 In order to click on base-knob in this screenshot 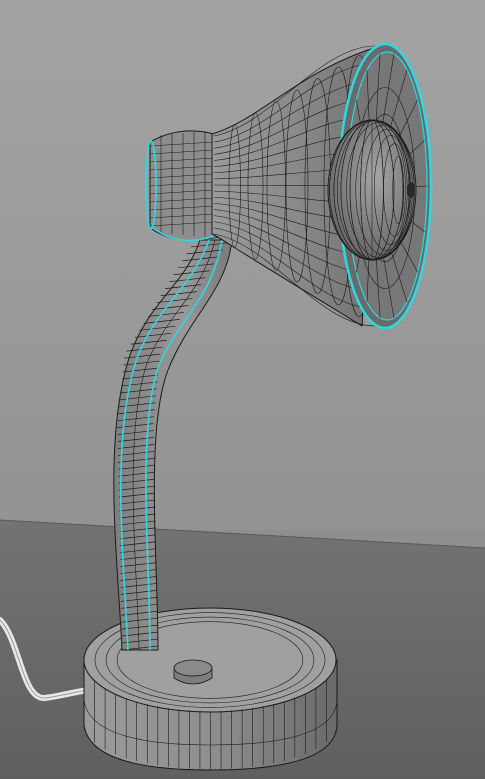, I will do `click(193, 672)`.